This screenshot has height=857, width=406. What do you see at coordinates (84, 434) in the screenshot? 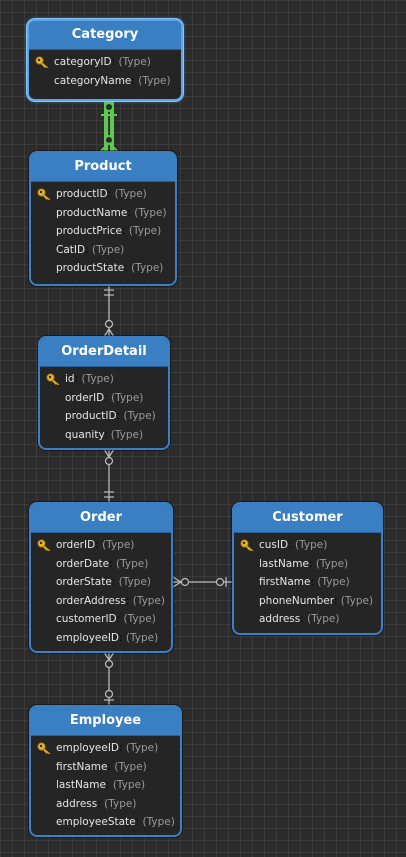
I see `field-name: quanity` at bounding box center [84, 434].